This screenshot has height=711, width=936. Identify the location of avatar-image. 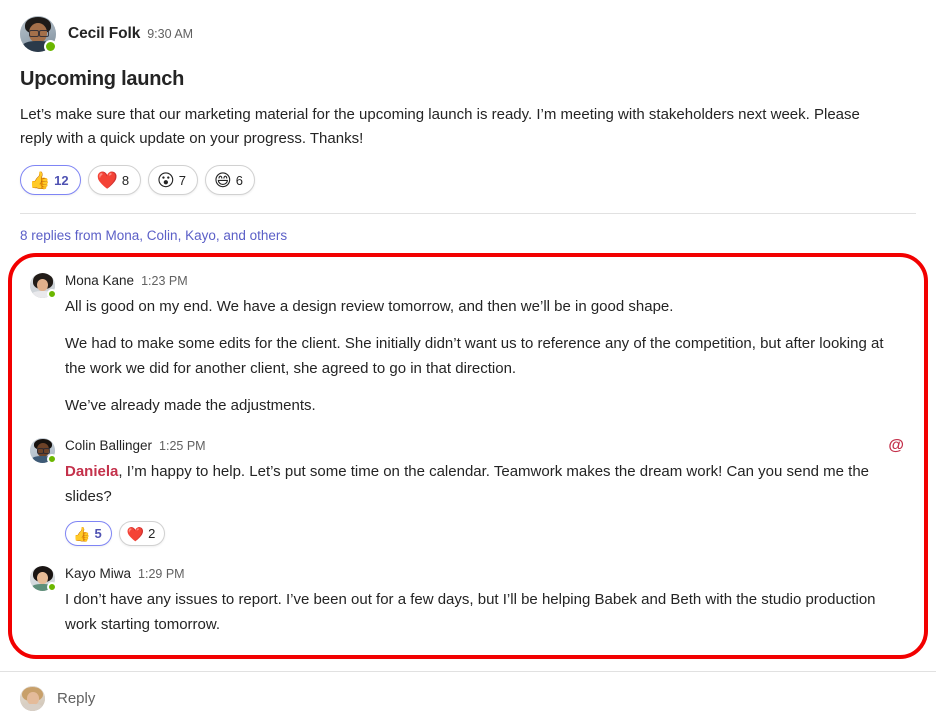
(32, 698).